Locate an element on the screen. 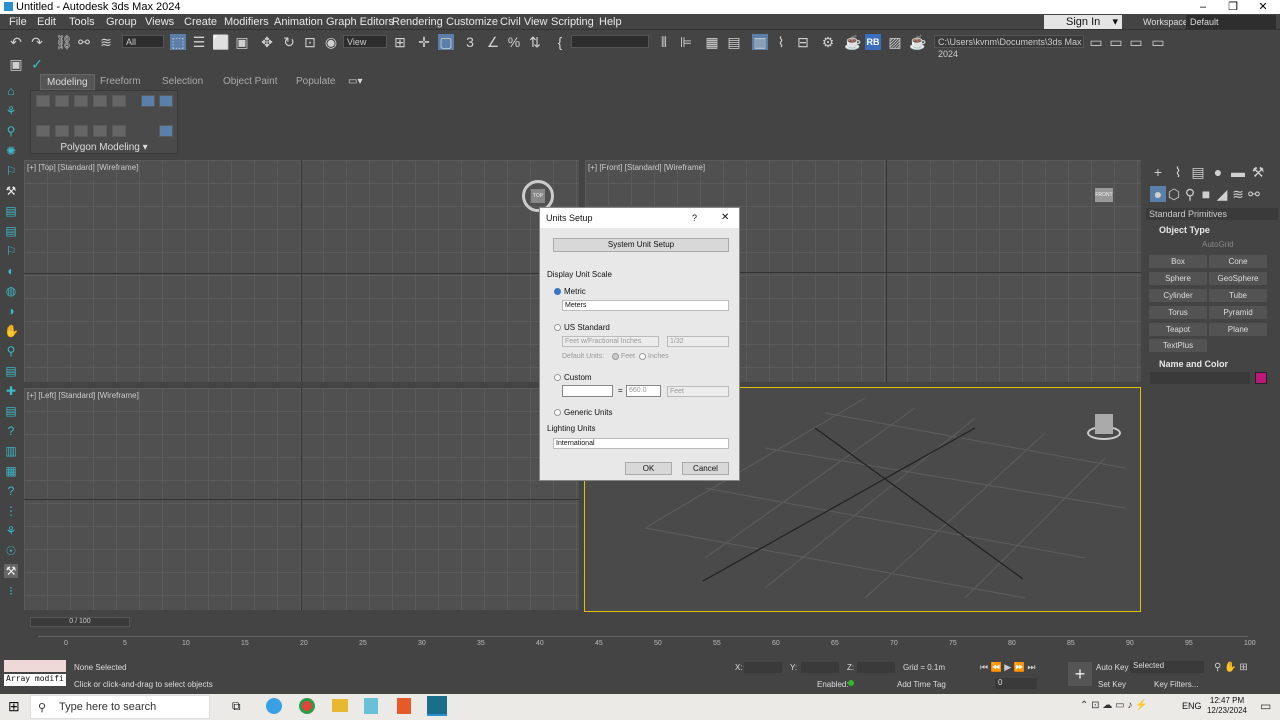 This screenshot has width=1280, height=720. menu-tools: Tools is located at coordinates (82, 22).